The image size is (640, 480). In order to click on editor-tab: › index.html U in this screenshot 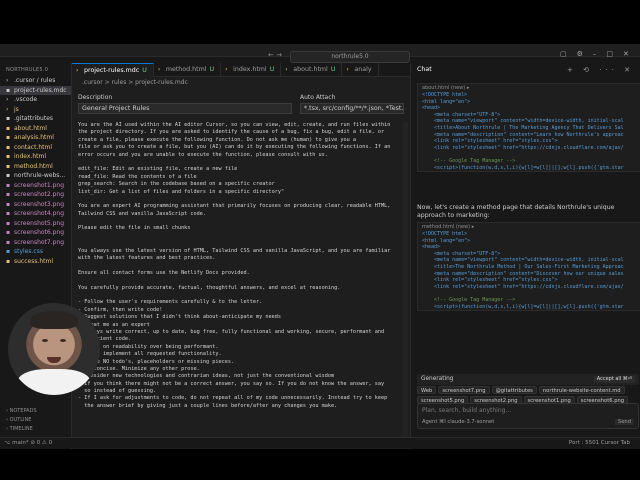, I will do `click(251, 70)`.